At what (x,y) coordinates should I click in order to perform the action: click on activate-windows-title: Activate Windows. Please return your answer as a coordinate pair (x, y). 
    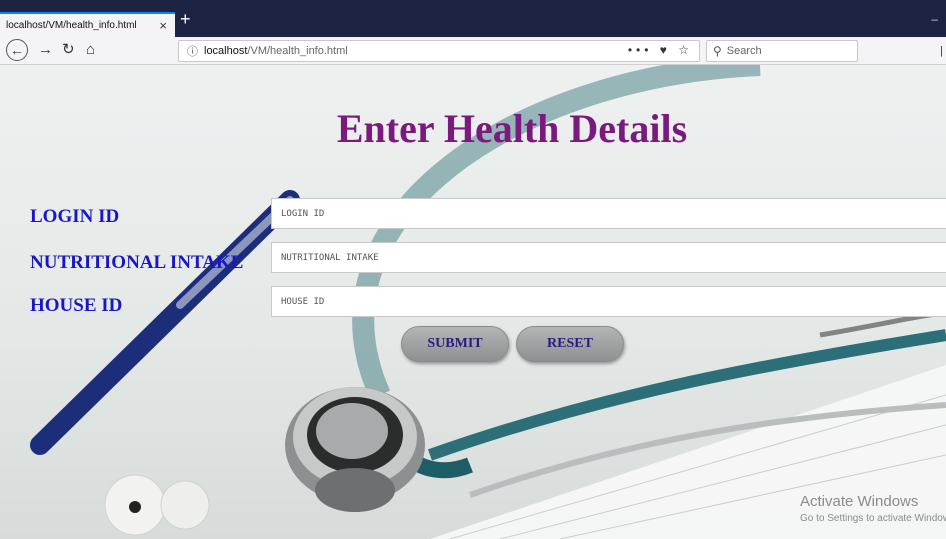
    Looking at the image, I should click on (859, 501).